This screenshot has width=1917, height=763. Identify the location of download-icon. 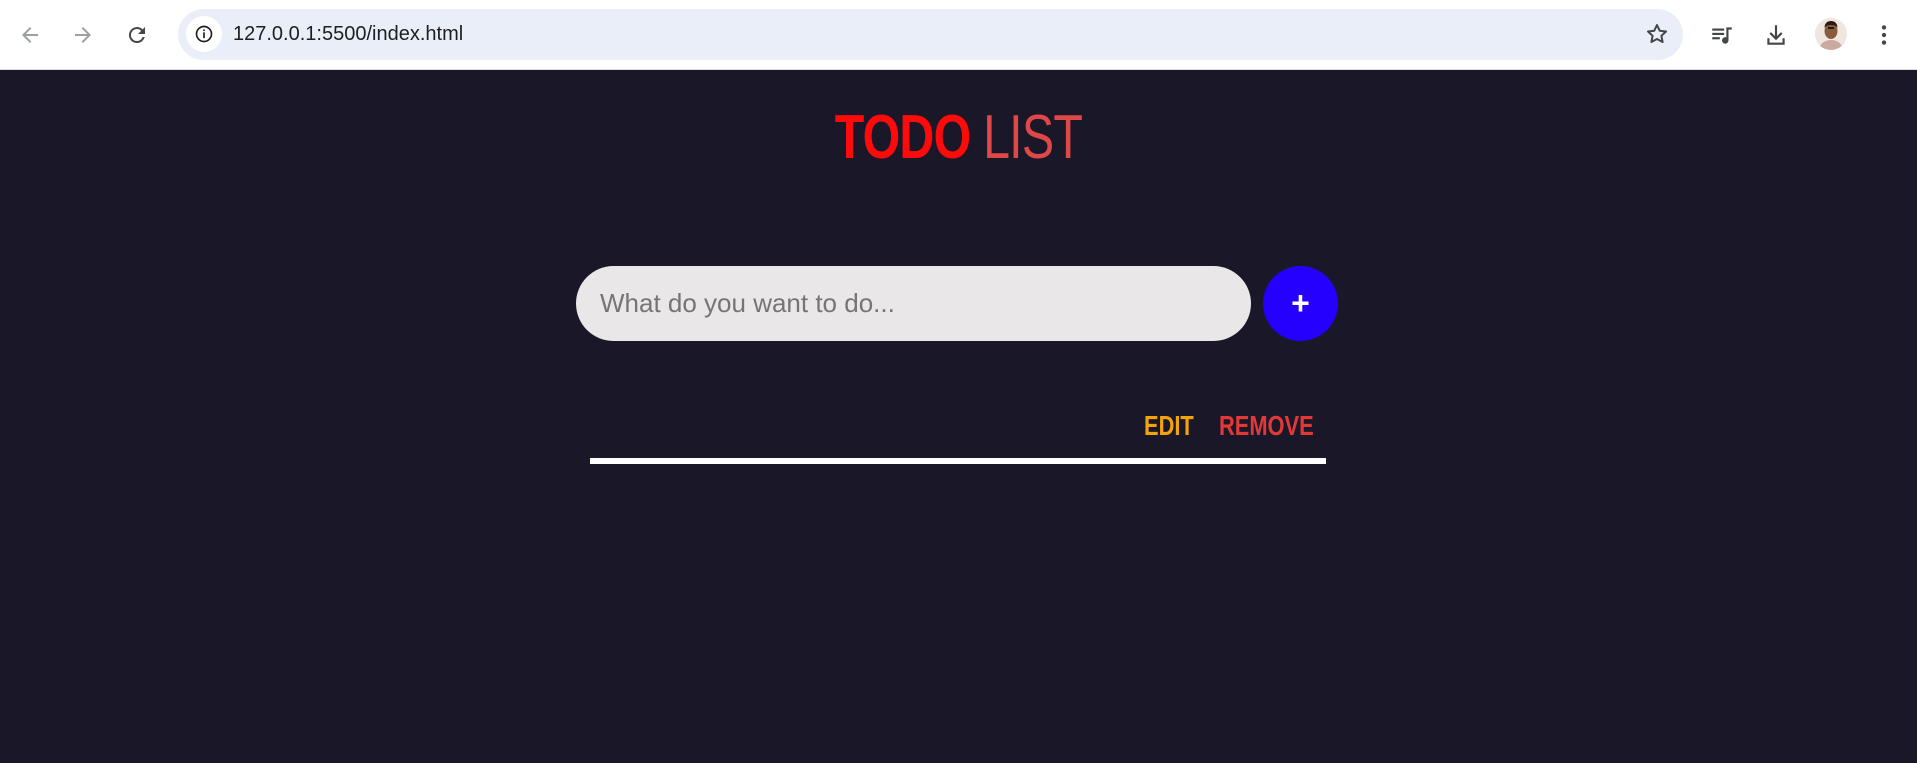
(1776, 35).